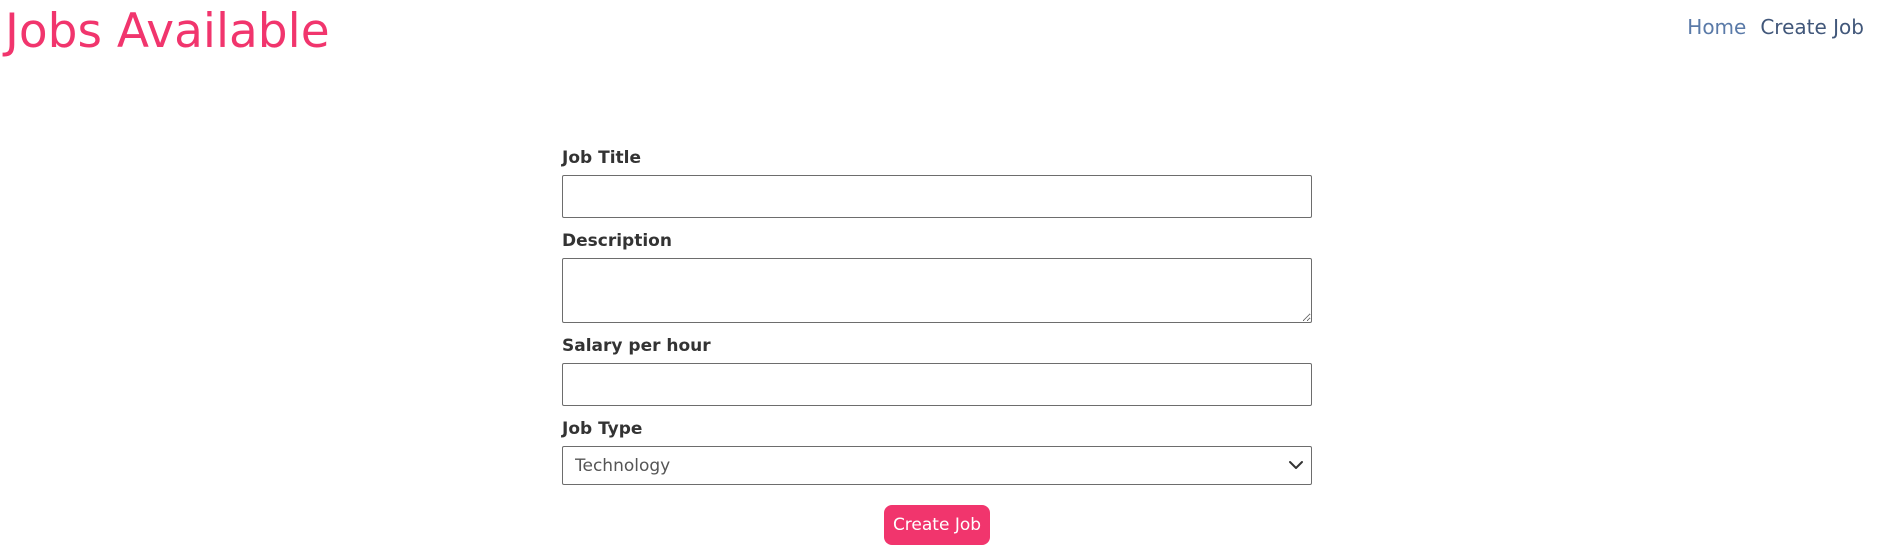 The height and width of the screenshot is (557, 1882). Describe the element at coordinates (617, 241) in the screenshot. I see `description-label: Description` at that location.